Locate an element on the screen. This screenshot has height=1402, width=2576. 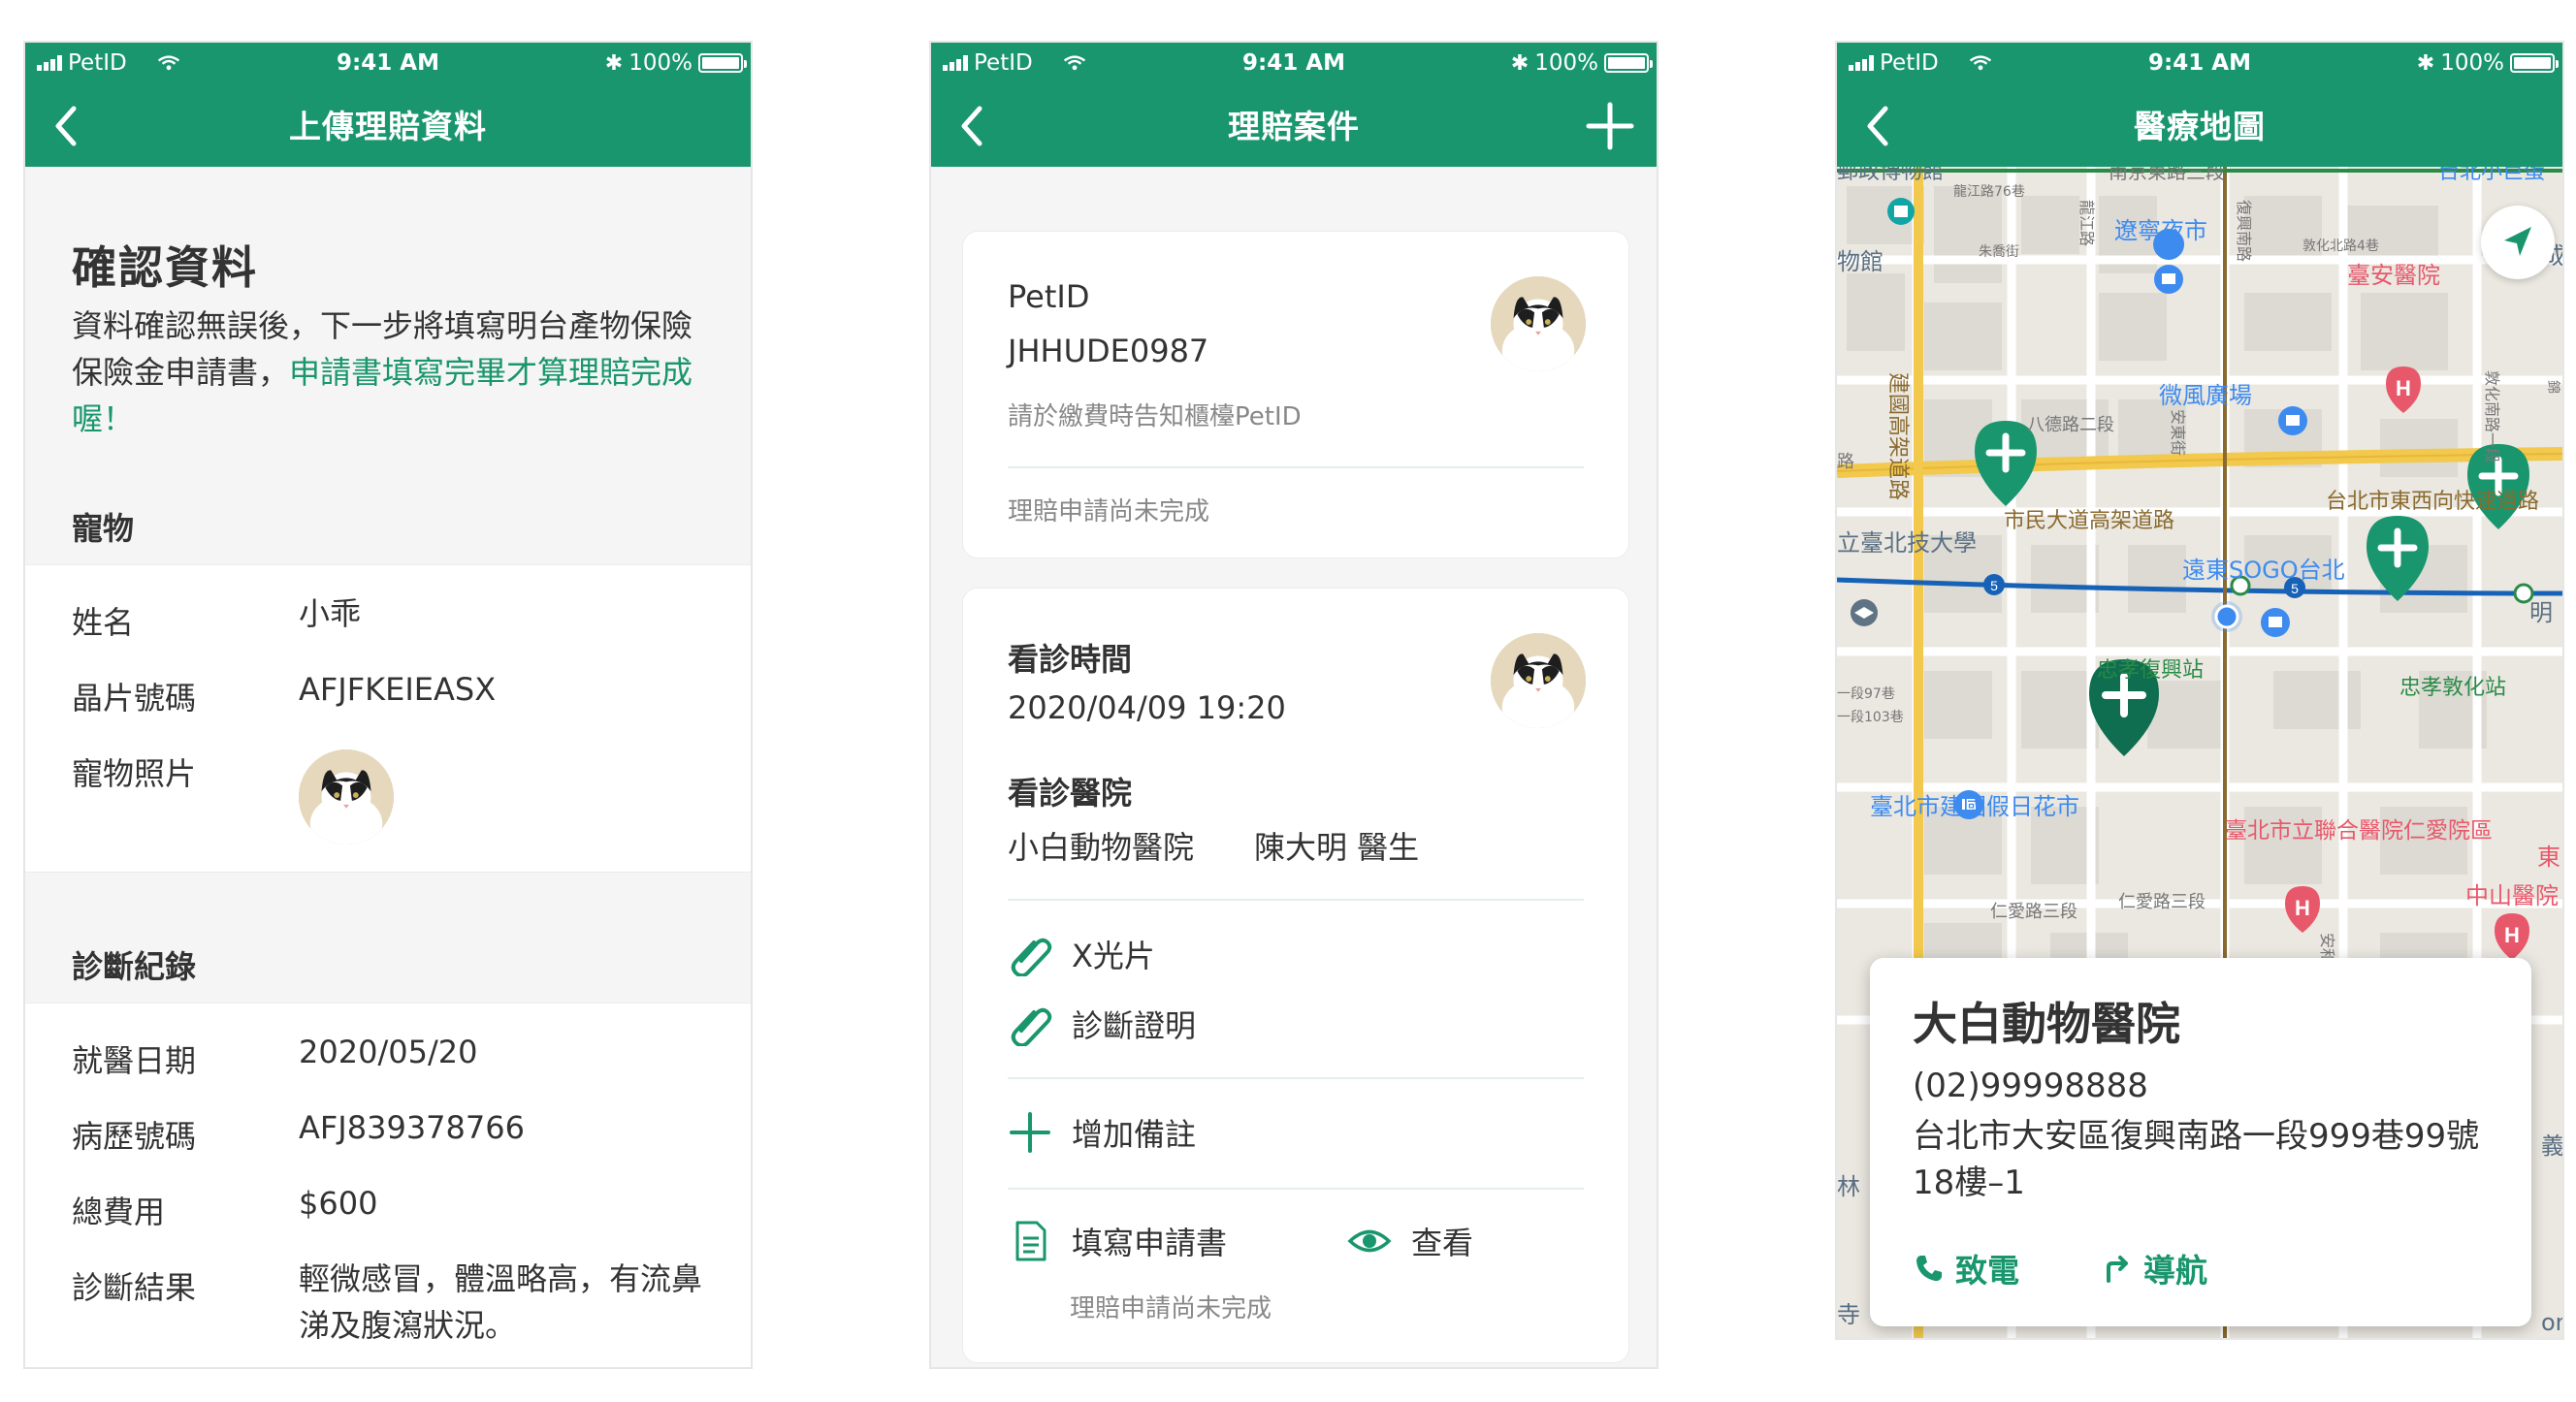
add-note-button: 增加備註 is located at coordinates (1102, 1132).